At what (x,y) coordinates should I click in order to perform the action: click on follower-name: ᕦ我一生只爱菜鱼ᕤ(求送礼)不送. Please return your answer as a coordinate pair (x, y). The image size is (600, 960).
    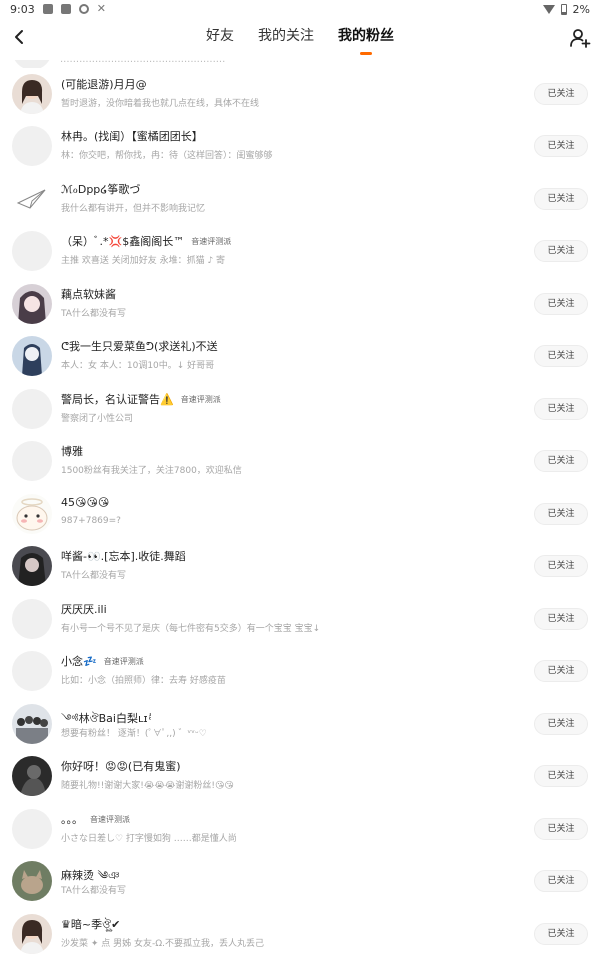
    Looking at the image, I should click on (139, 346).